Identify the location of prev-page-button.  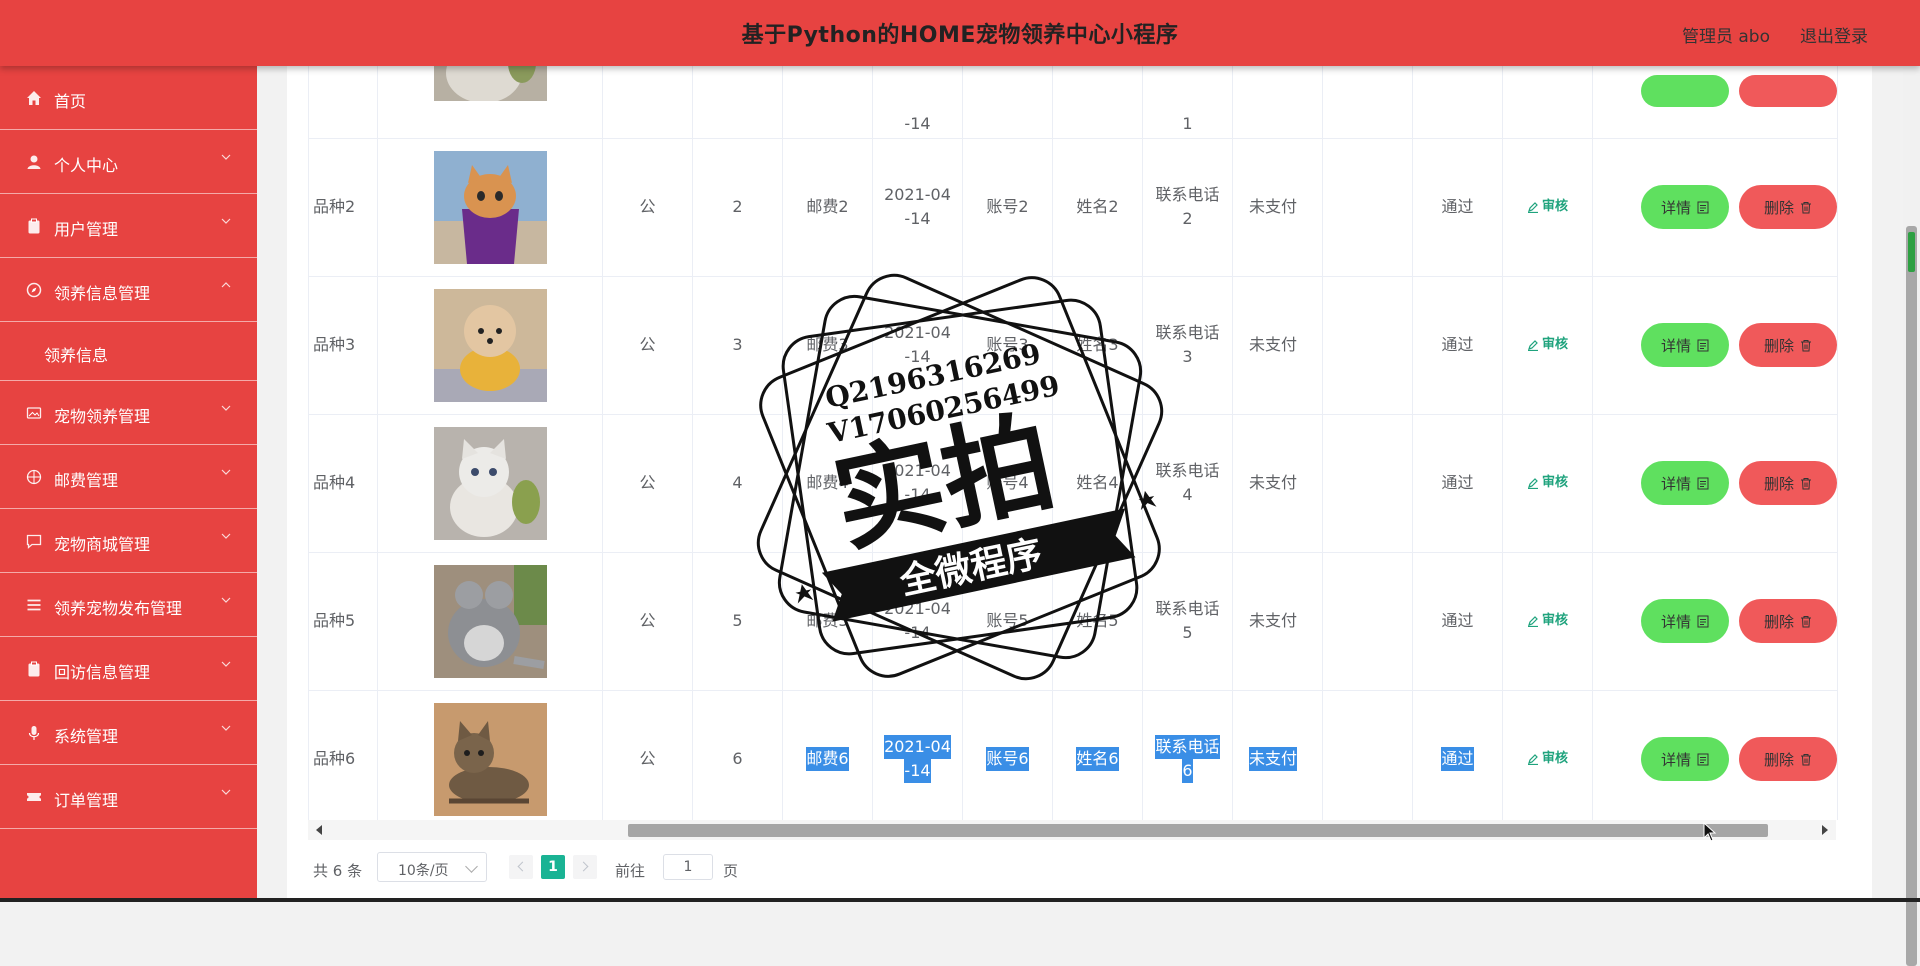
(521, 867).